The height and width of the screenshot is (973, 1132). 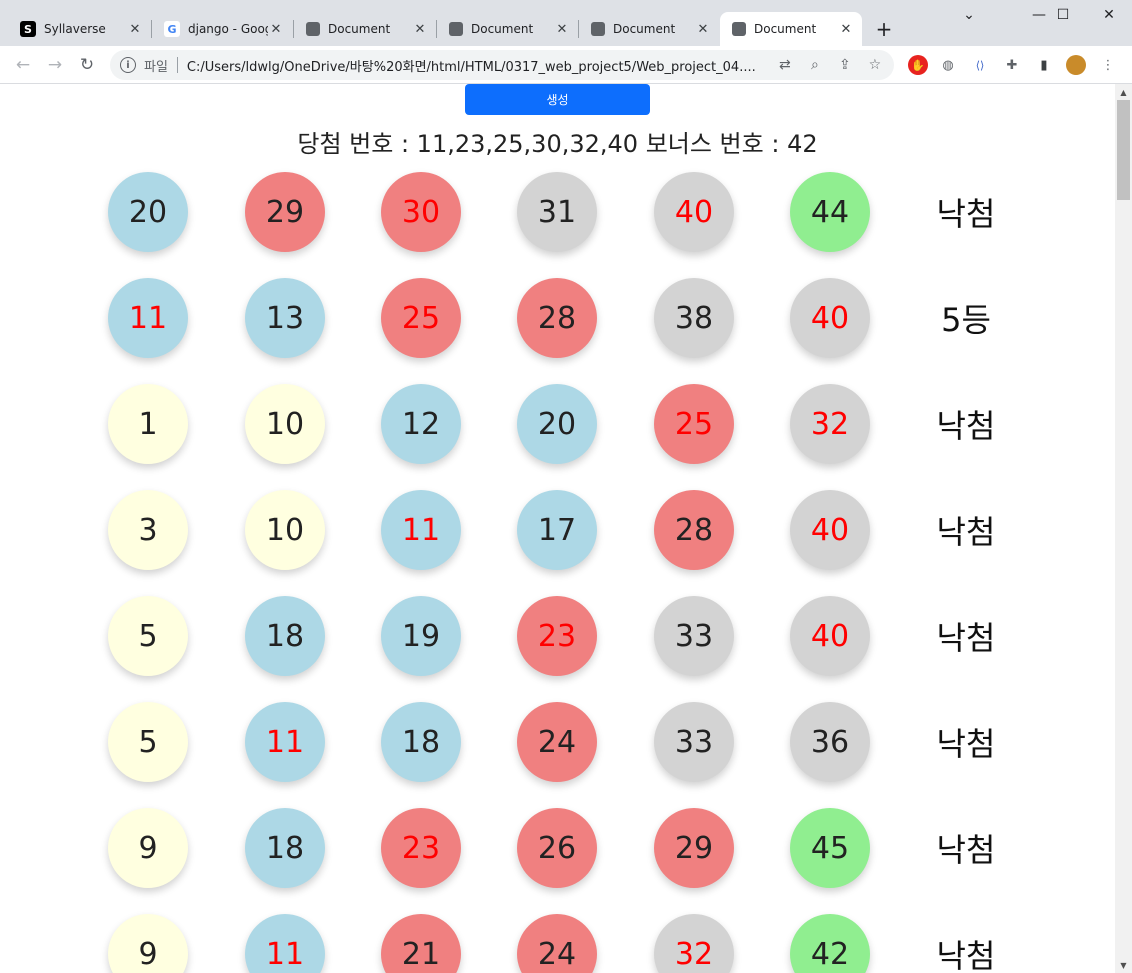 I want to click on lotto-row: 9 18 23 26 29 45 낙첨, so click(x=557, y=848).